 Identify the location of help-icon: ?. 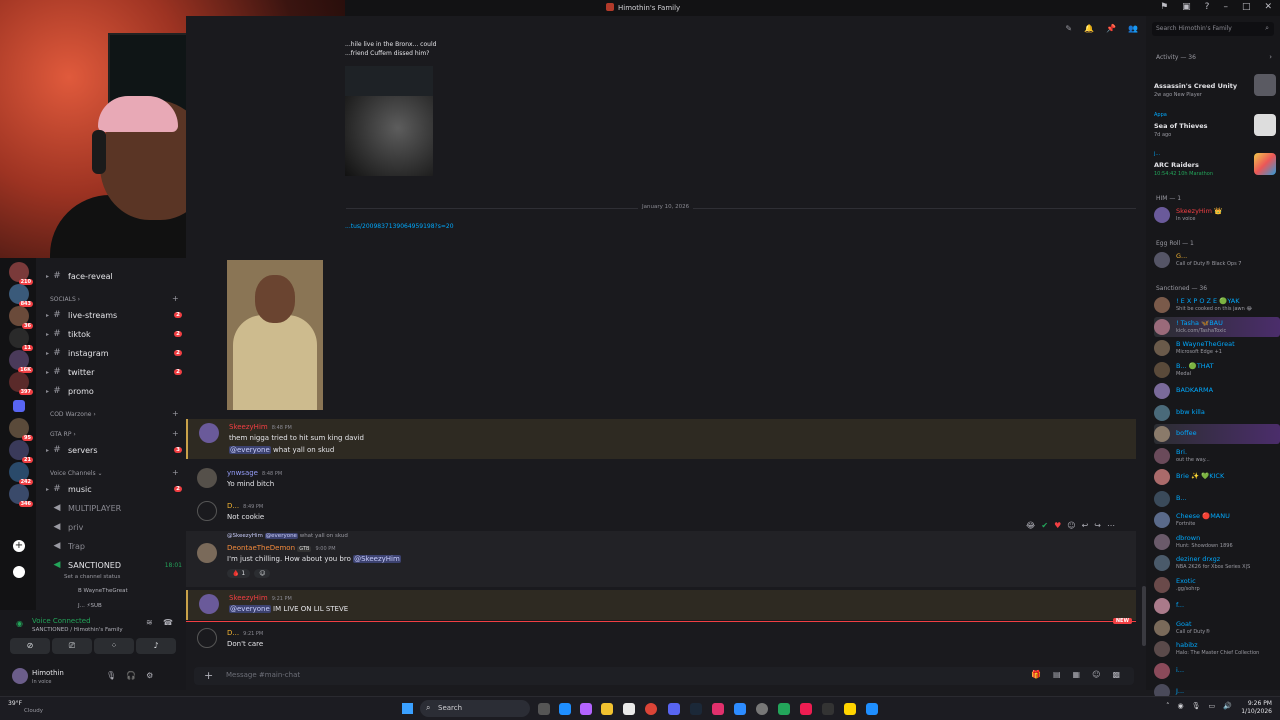
(1207, 7).